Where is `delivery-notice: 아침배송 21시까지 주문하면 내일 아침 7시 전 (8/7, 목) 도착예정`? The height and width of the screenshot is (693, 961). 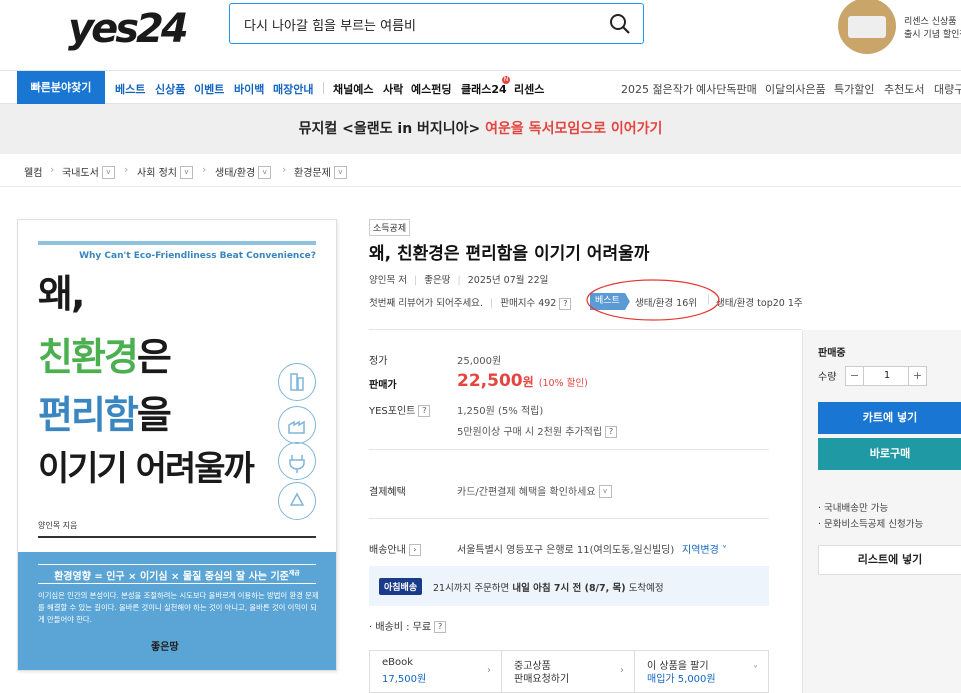 delivery-notice: 아침배송 21시까지 주문하면 내일 아침 7시 전 (8/7, 목) 도착예정 is located at coordinates (569, 586).